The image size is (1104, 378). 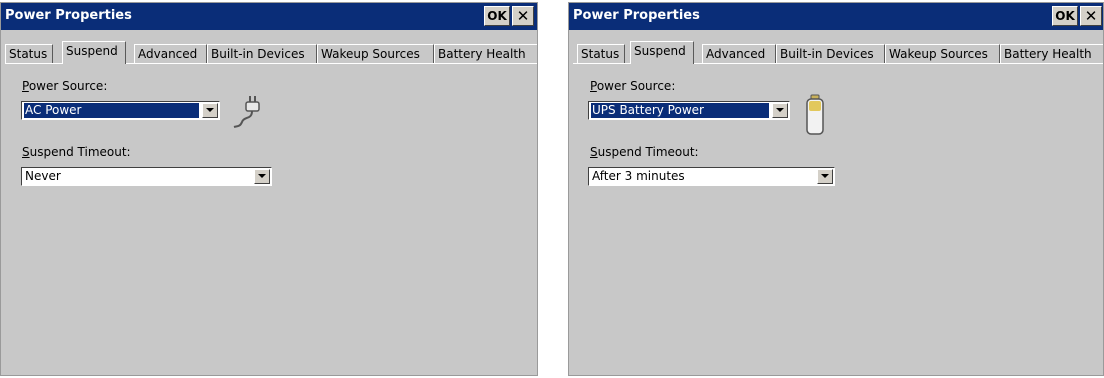 I want to click on power-source-dropdown: UPS Battery Power, so click(x=689, y=110).